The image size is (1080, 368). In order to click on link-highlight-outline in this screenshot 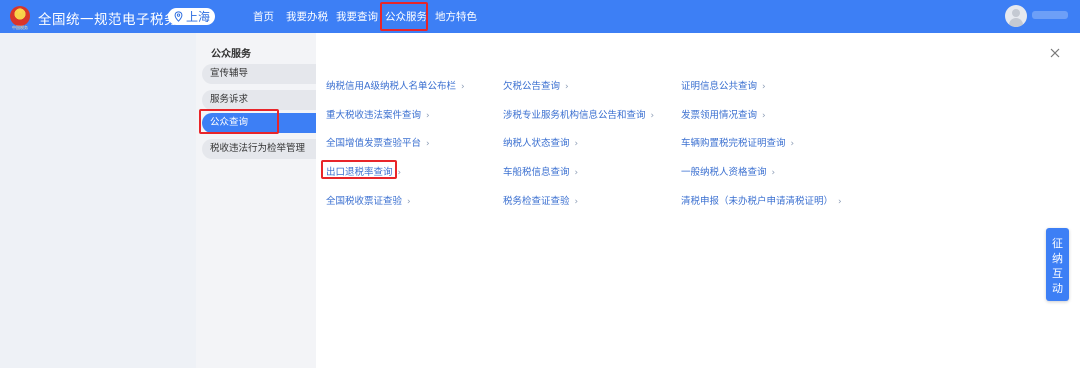, I will do `click(359, 169)`.